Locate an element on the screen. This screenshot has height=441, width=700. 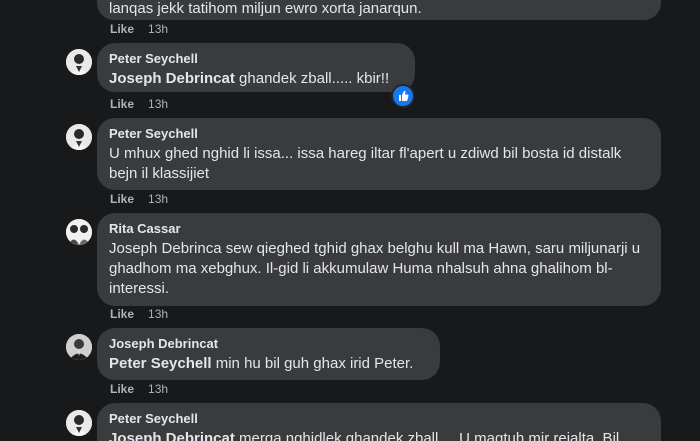
mention-tag-4: Peter Seychell is located at coordinates (160, 363).